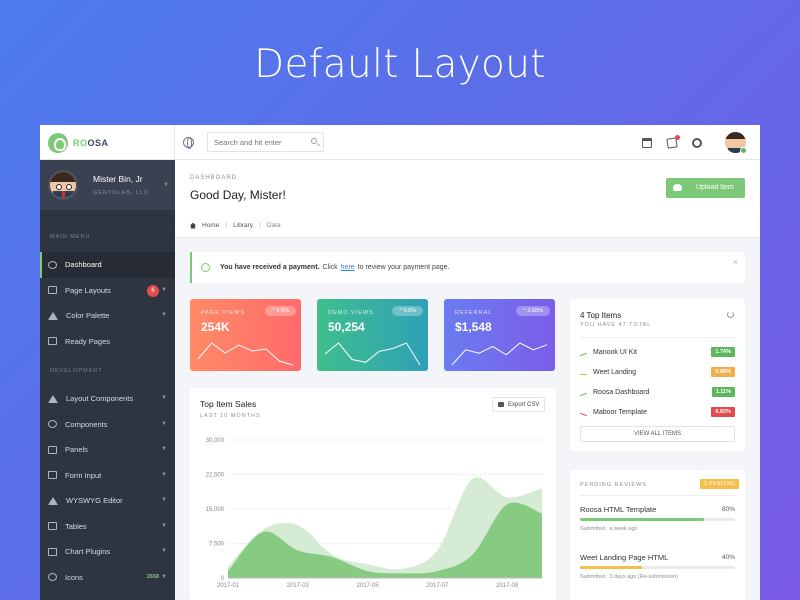  I want to click on stat-label: REFERRAL, so click(474, 313).